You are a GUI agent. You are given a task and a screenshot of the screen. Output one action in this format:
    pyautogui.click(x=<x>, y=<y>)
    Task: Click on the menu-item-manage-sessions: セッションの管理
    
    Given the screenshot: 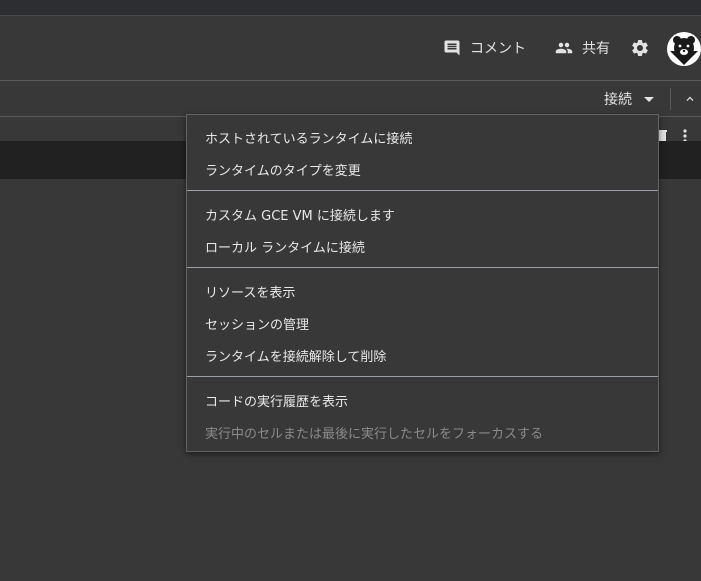 What is the action you would take?
    pyautogui.click(x=257, y=323)
    